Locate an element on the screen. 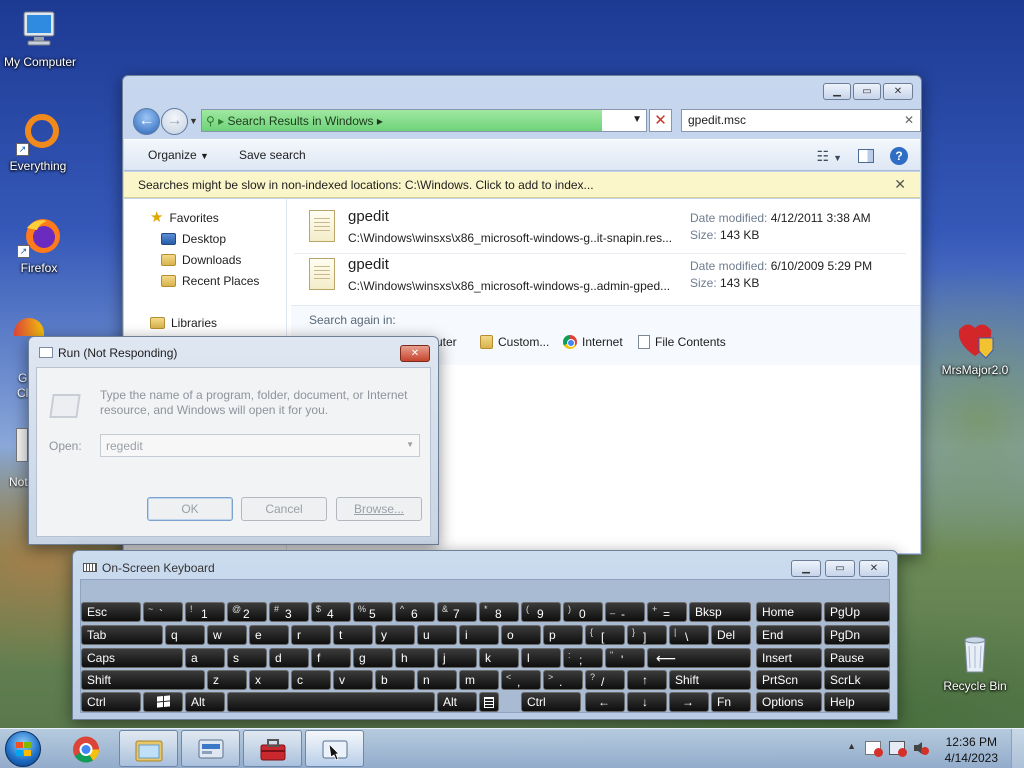 Image resolution: width=1024 pixels, height=768 pixels. key-p: p is located at coordinates (563, 635).